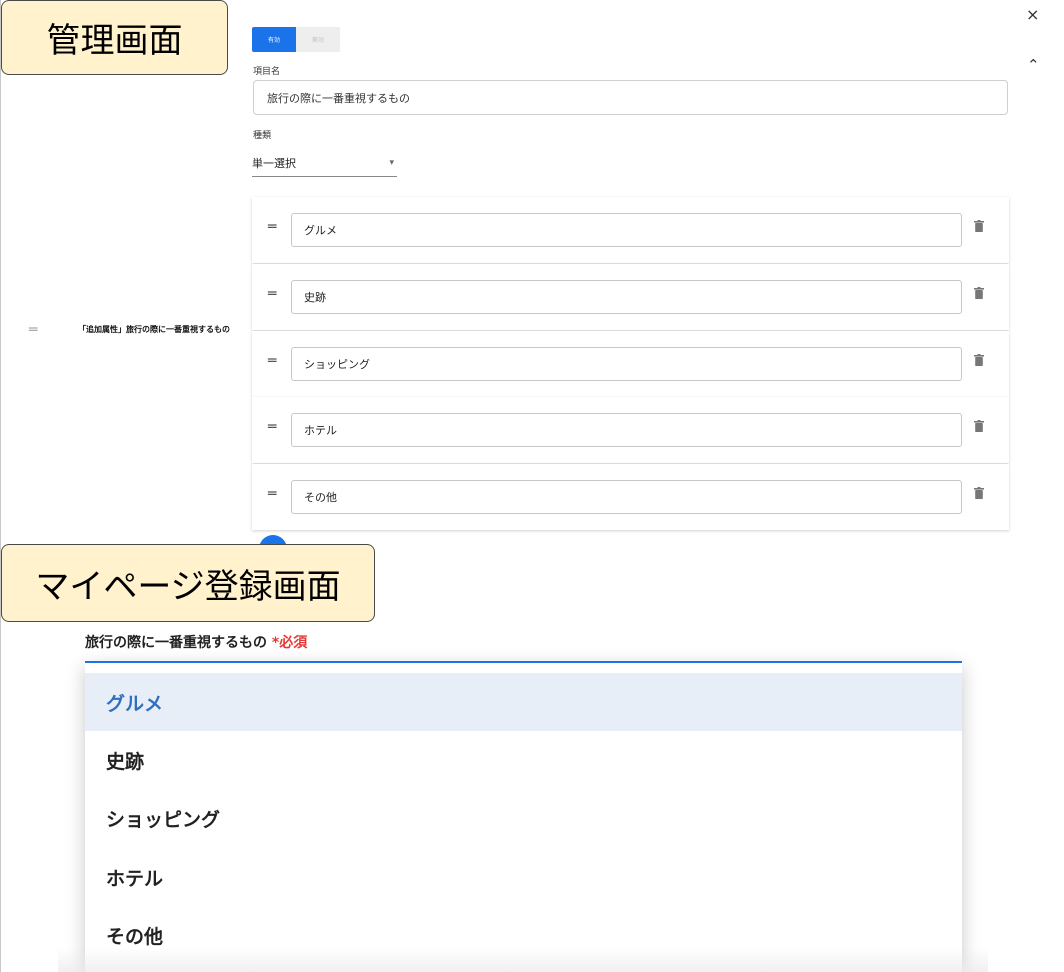 This screenshot has width=1064, height=972. I want to click on option-input: ショッピング, so click(626, 364).